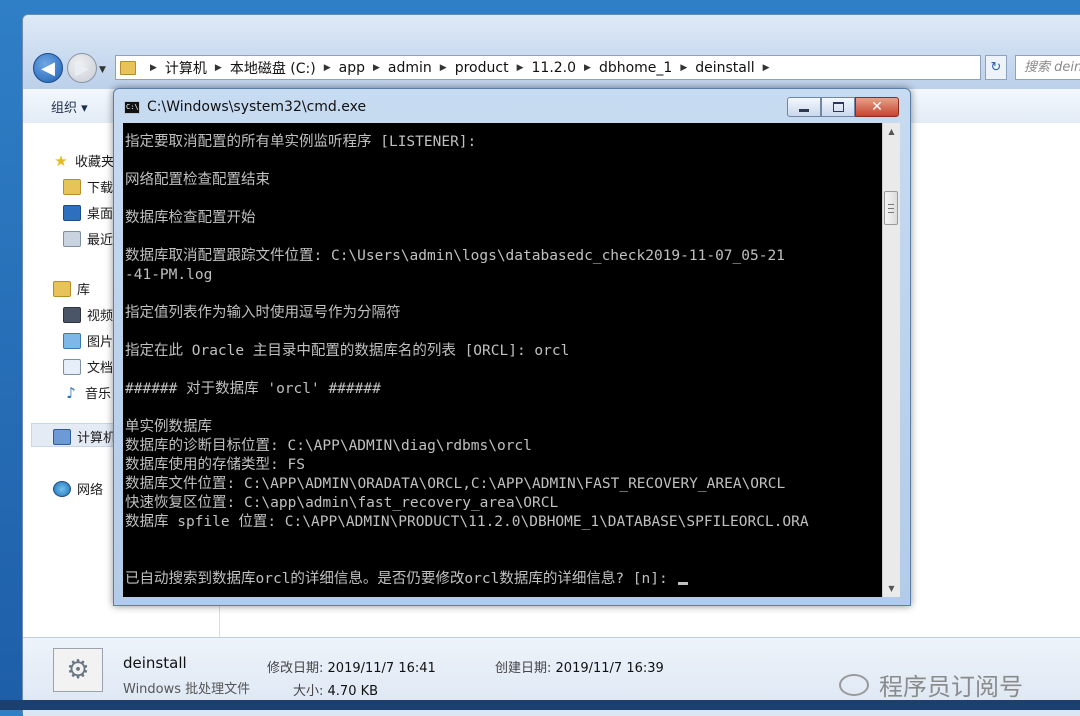 This screenshot has width=1080, height=716. Describe the element at coordinates (647, 68) in the screenshot. I see `breadcrumb-item: dbhome_1 ▶` at that location.